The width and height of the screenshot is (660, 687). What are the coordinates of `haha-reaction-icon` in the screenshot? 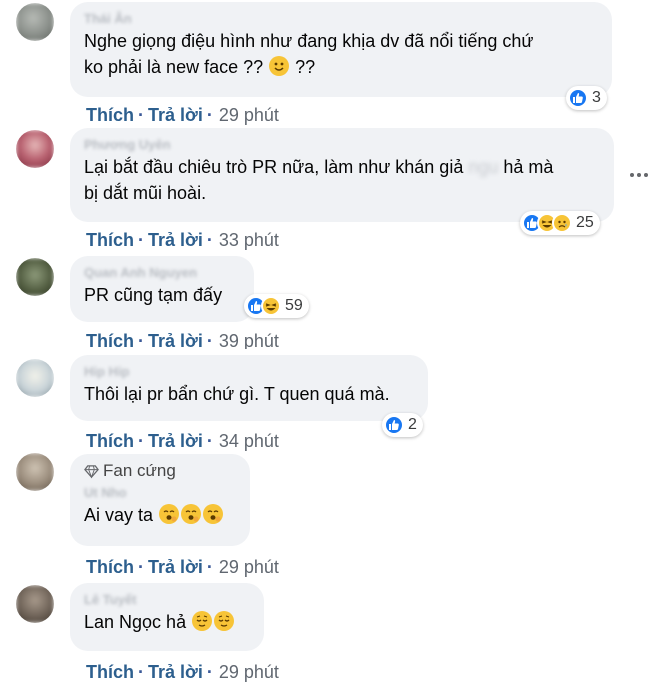 It's located at (271, 306).